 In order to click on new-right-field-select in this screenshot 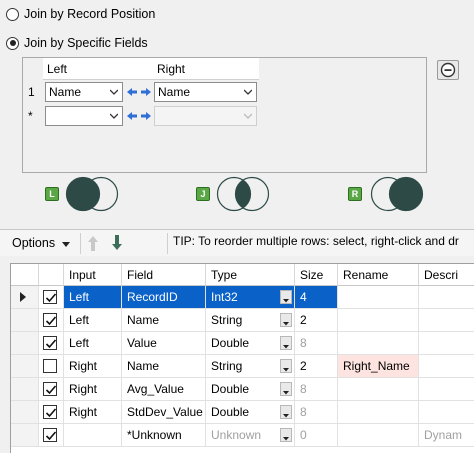, I will do `click(205, 116)`.